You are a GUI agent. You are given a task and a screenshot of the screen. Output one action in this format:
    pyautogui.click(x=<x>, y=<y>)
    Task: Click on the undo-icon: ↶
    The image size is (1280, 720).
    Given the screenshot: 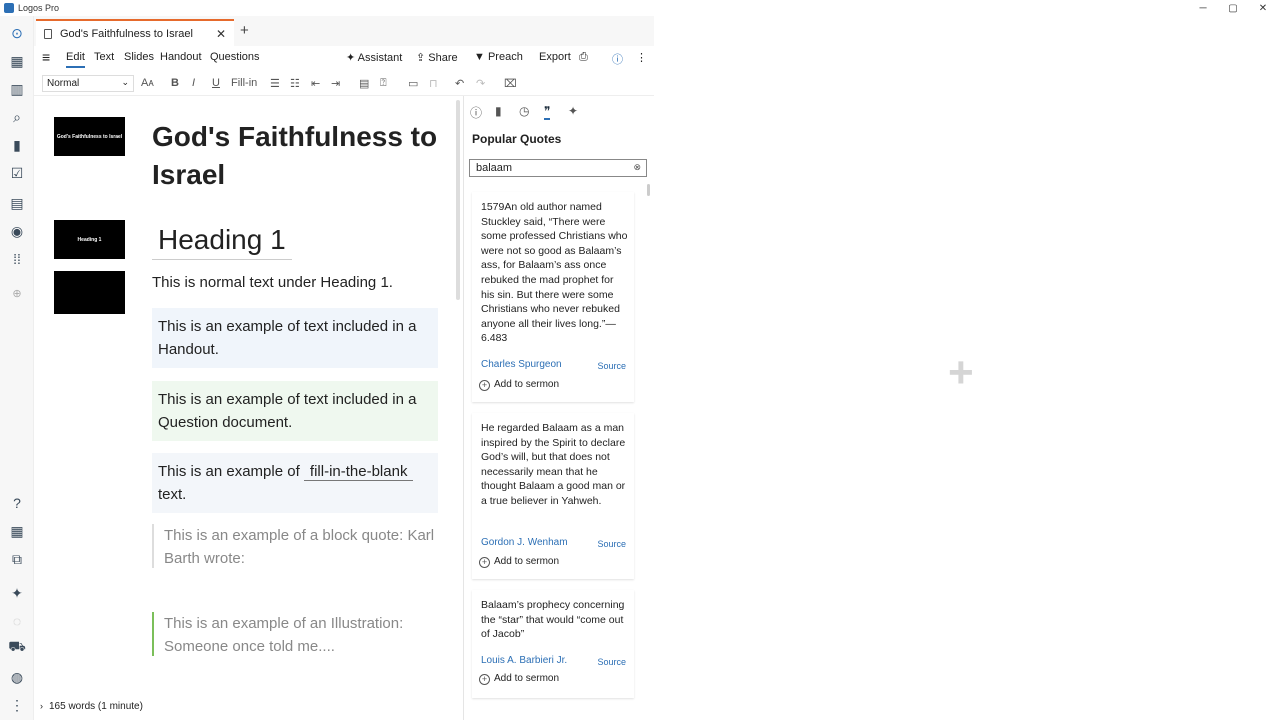 What is the action you would take?
    pyautogui.click(x=459, y=83)
    